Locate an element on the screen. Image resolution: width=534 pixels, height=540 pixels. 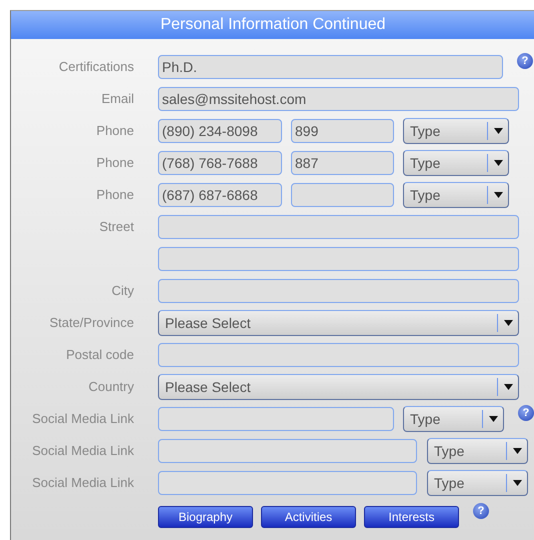
input-field: (768) 768-7688 is located at coordinates (220, 163).